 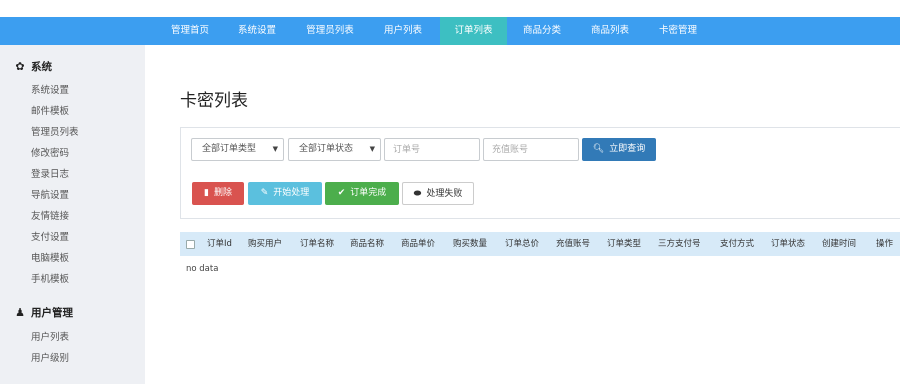 I want to click on nav-item-dashboard: 管理首页, so click(x=190, y=31).